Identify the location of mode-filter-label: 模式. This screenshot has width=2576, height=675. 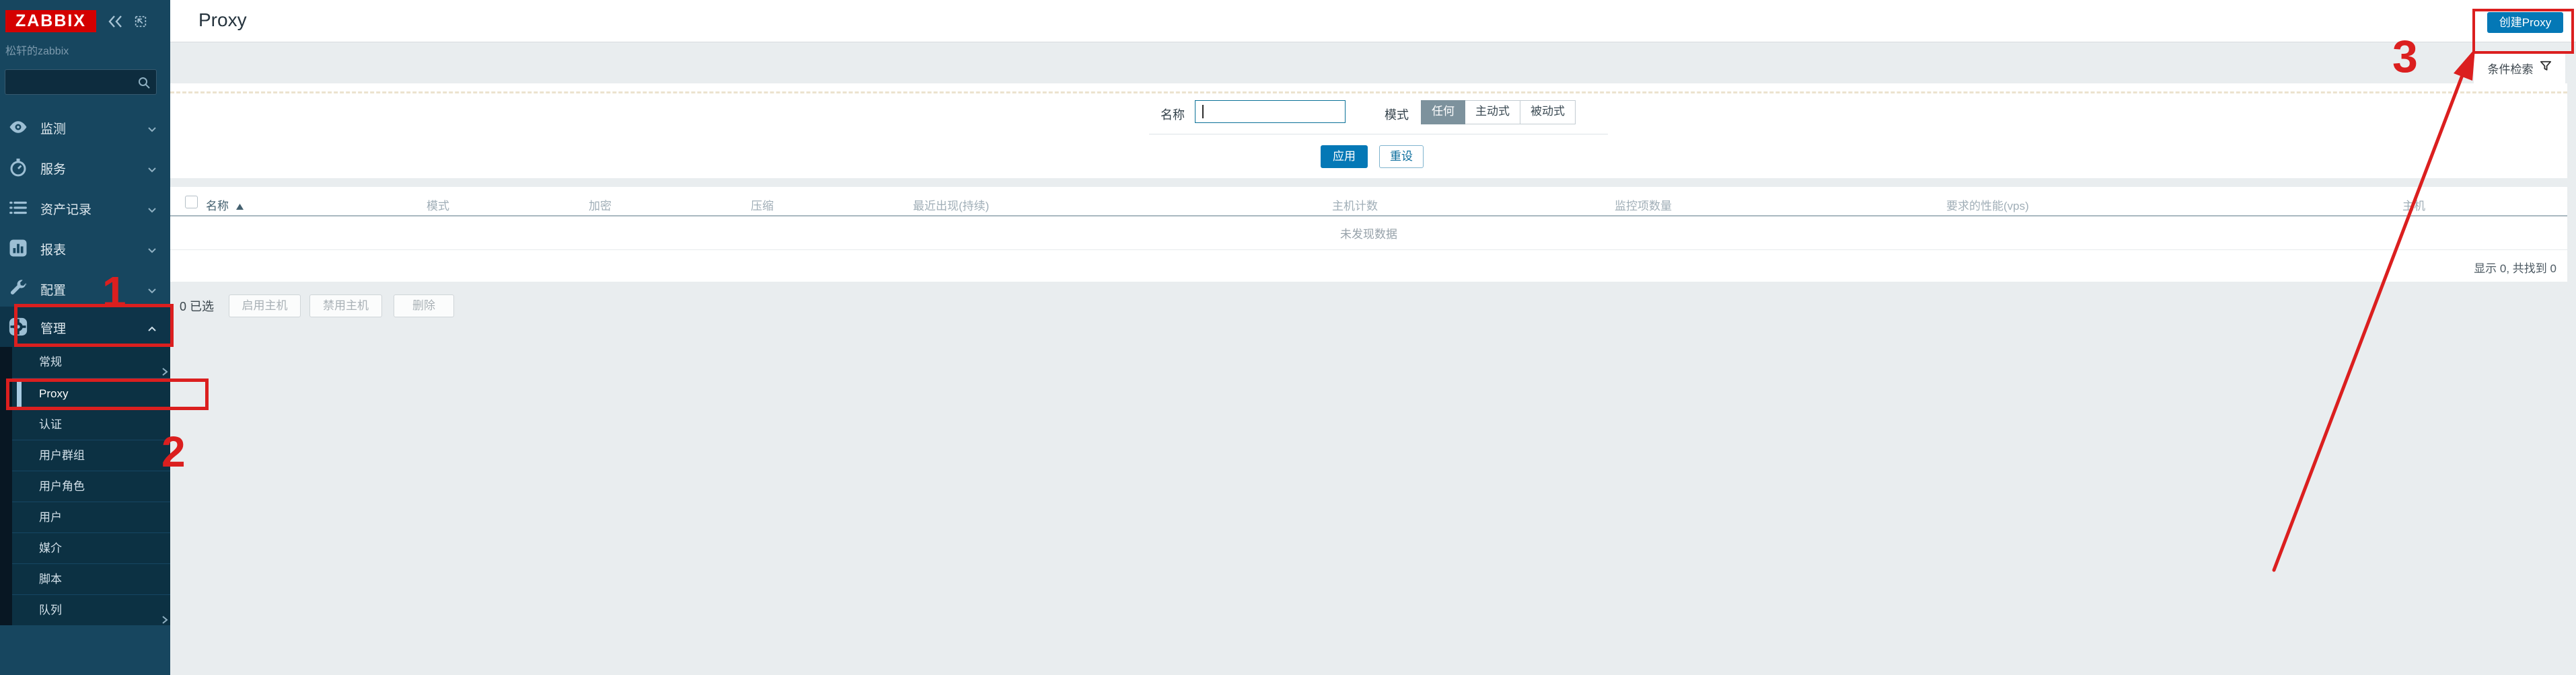
(1397, 115).